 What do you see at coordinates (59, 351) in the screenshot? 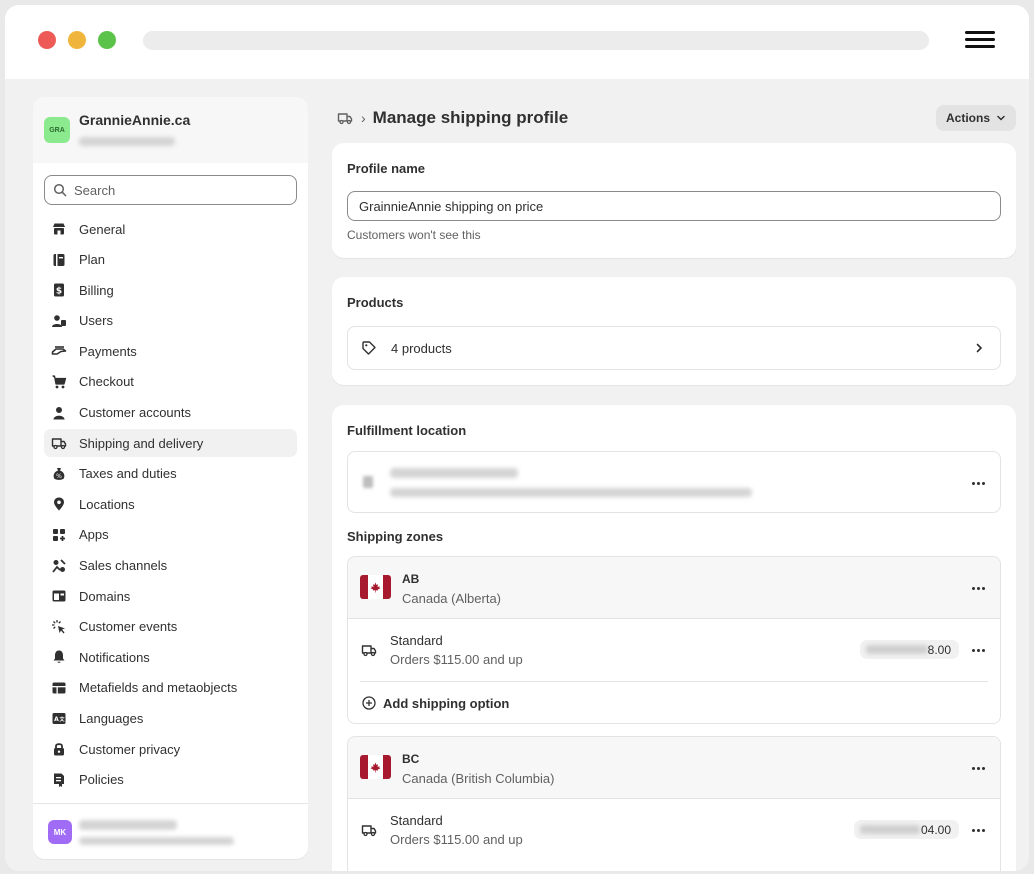
I see `payments-icon` at bounding box center [59, 351].